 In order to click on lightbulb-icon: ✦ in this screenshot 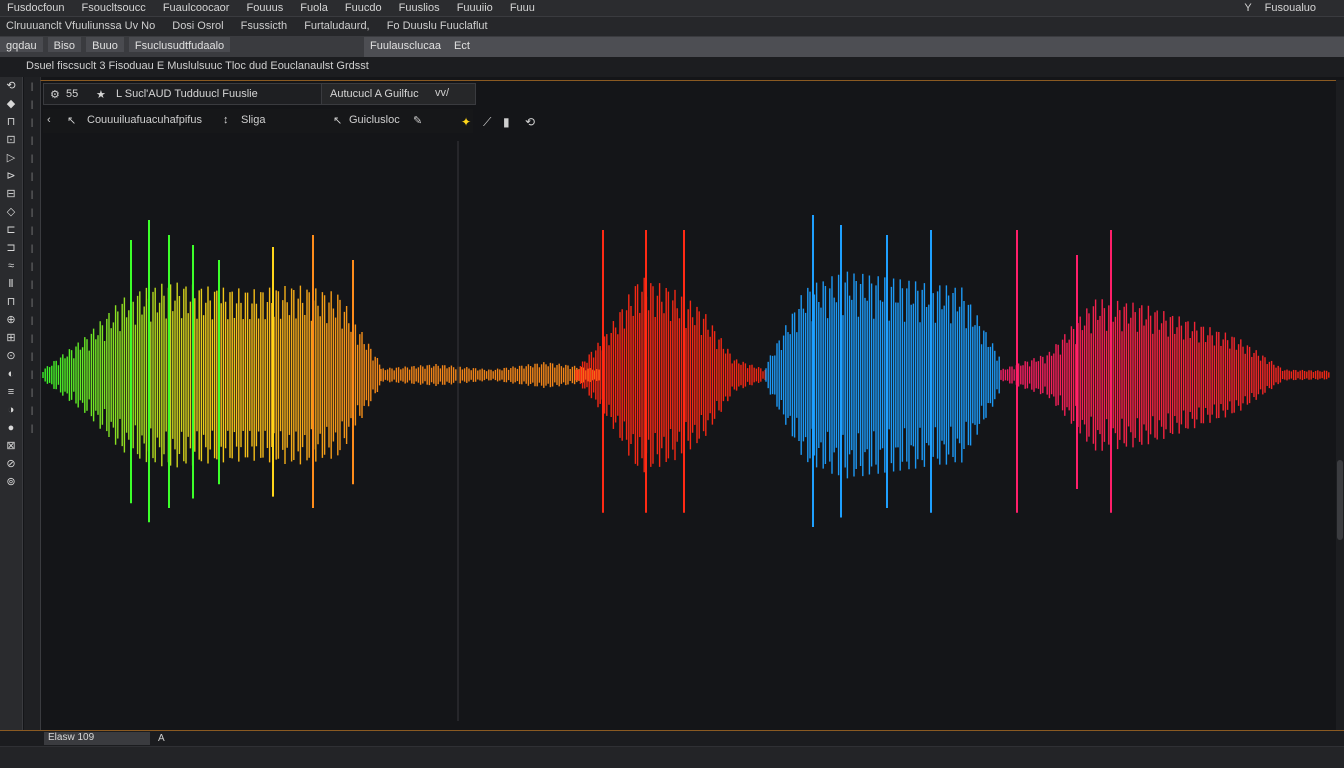, I will do `click(466, 122)`.